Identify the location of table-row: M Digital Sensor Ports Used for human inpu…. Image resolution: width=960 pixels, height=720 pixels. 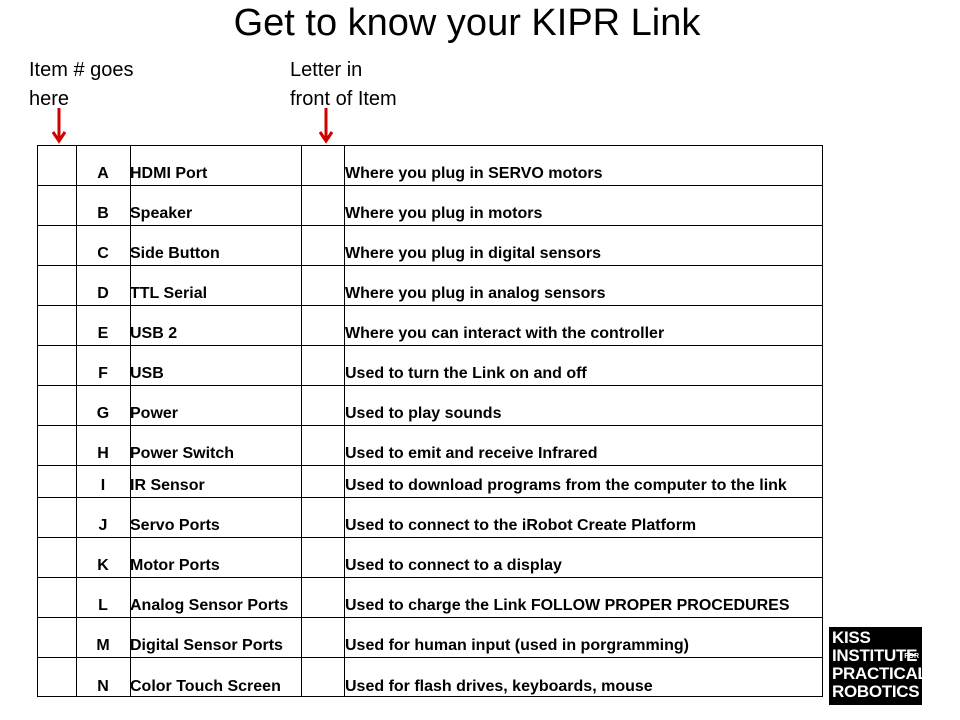
(430, 638).